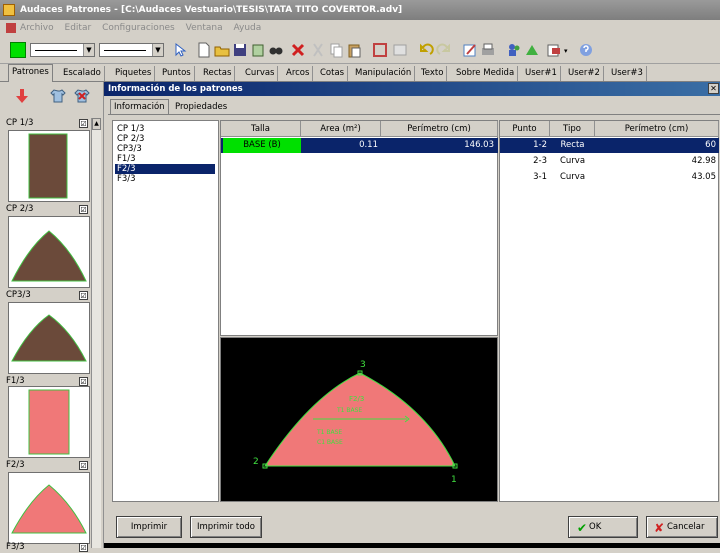 Image resolution: width=720 pixels, height=553 pixels. What do you see at coordinates (18, 50) in the screenshot?
I see `color-swatch` at bounding box center [18, 50].